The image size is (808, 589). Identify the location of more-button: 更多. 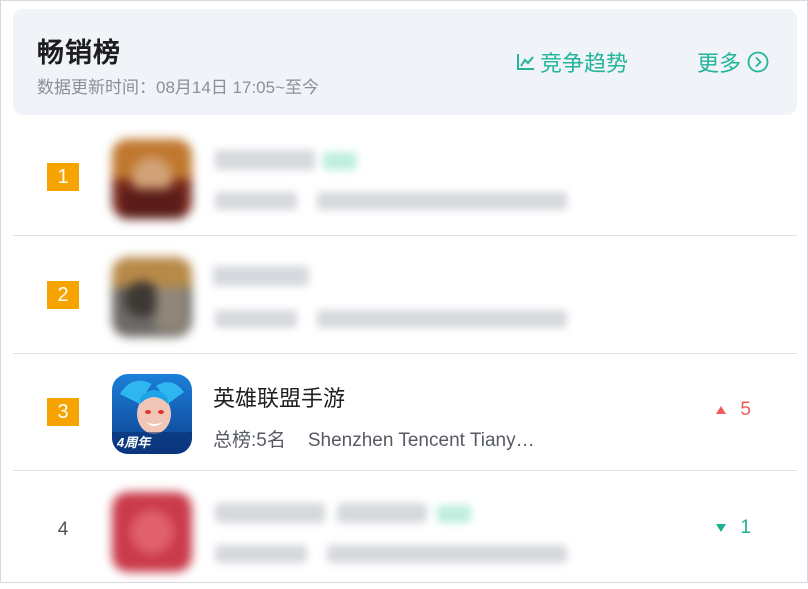
(733, 62).